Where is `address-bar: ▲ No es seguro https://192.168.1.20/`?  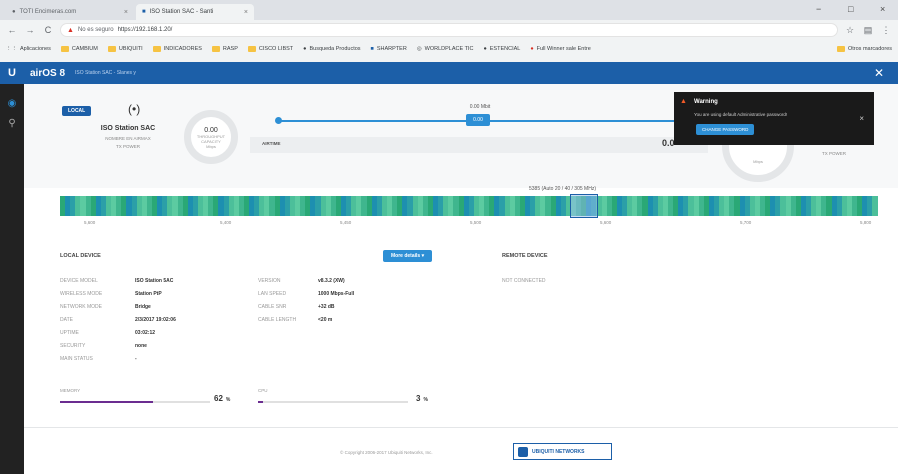 address-bar: ▲ No es seguro https://192.168.1.20/ is located at coordinates (449, 30).